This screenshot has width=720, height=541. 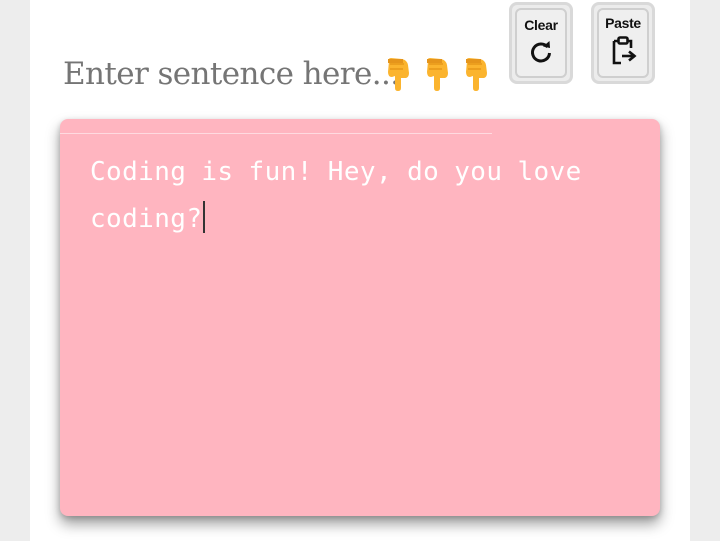 What do you see at coordinates (204, 217) in the screenshot?
I see `text-caret` at bounding box center [204, 217].